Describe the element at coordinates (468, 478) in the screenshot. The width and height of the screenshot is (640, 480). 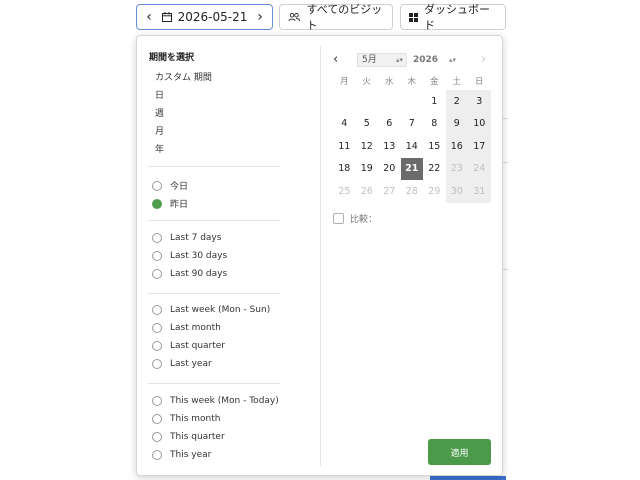
I see `bg-blue-bar` at that location.